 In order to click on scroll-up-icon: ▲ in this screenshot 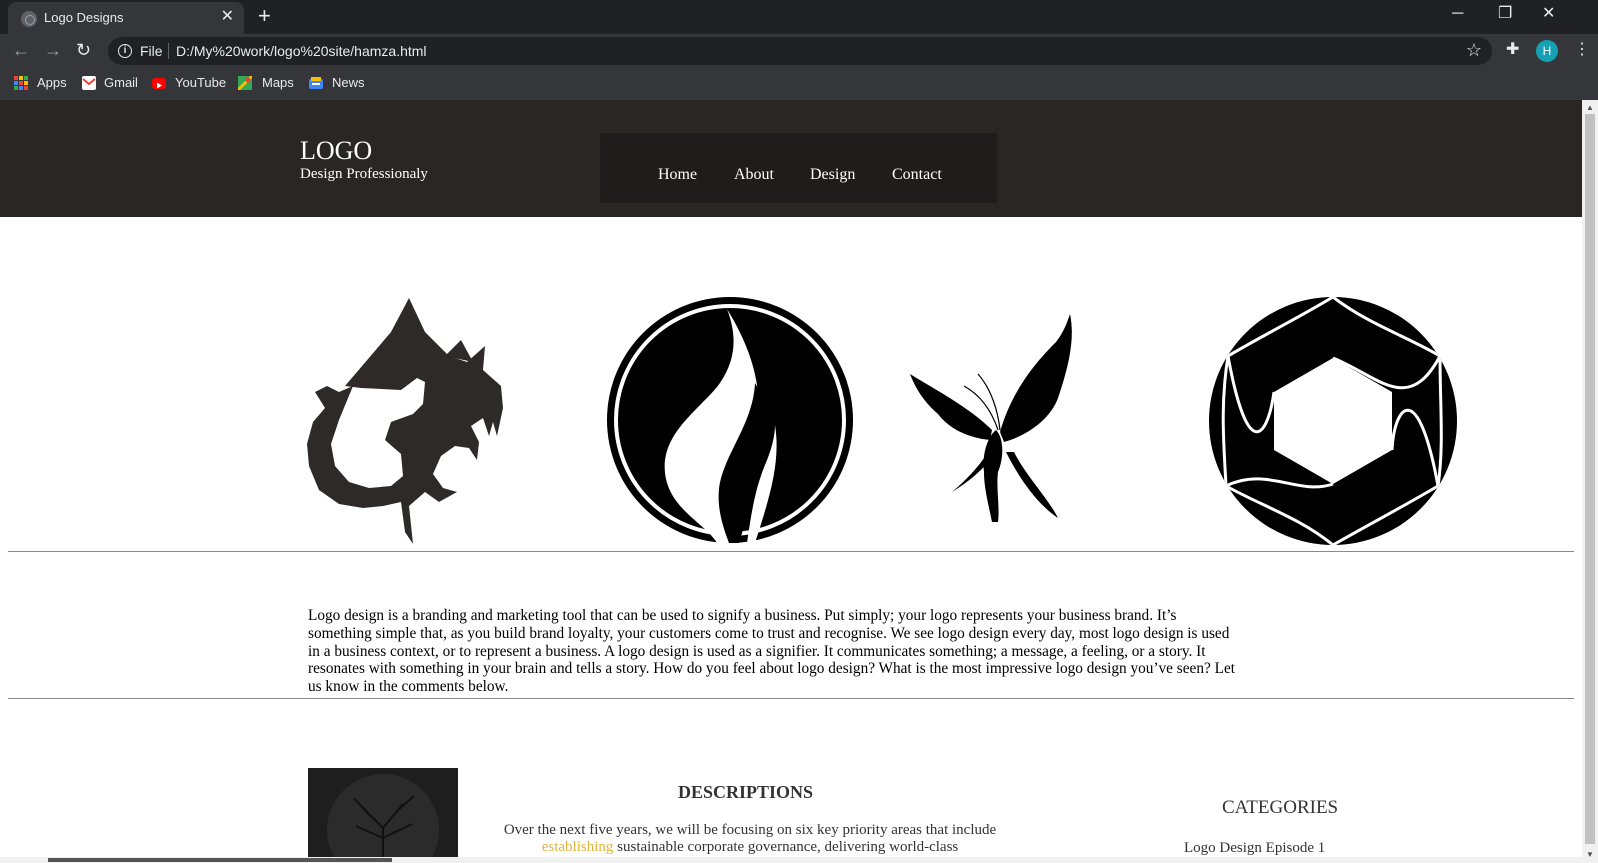, I will do `click(1590, 107)`.